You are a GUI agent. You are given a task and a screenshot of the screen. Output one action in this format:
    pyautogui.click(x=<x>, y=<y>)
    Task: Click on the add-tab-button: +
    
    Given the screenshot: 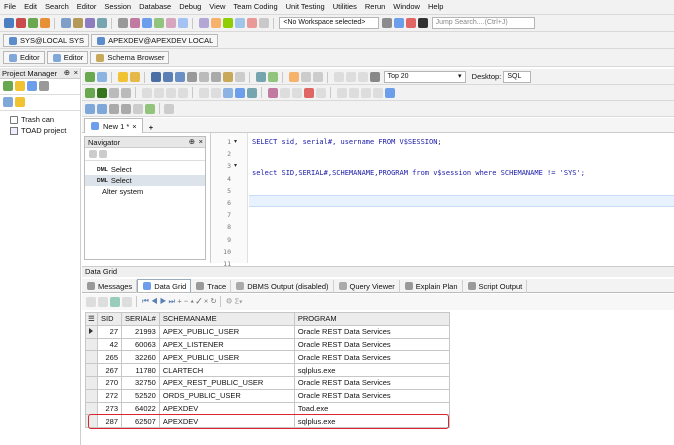 What is the action you would take?
    pyautogui.click(x=151, y=127)
    